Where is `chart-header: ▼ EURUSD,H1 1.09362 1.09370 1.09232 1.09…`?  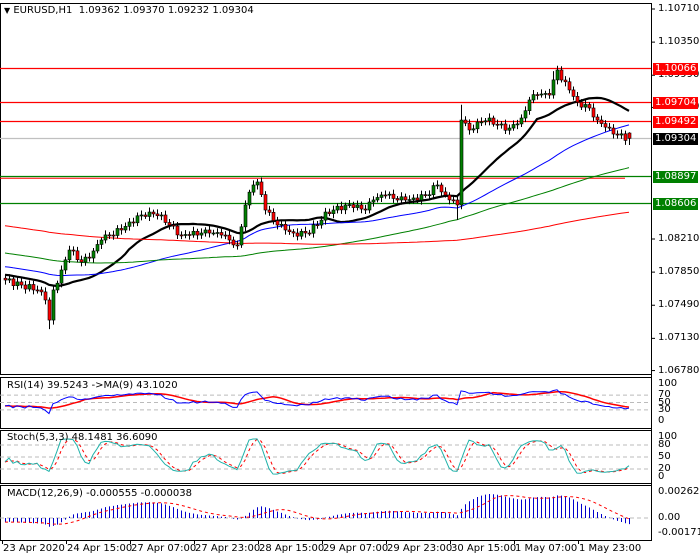
chart-header: ▼ EURUSD,H1 1.09362 1.09370 1.09232 1.09… is located at coordinates (129, 10).